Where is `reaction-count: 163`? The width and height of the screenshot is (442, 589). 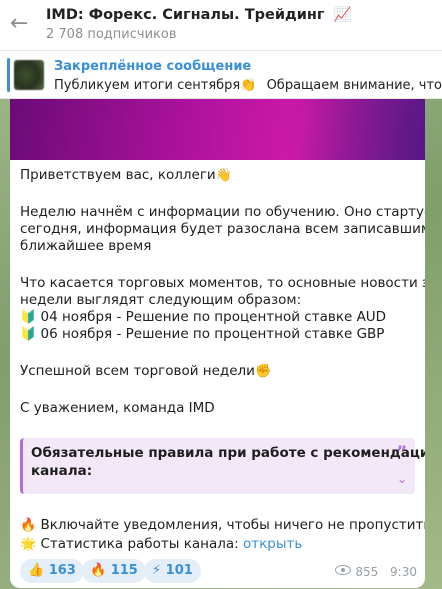 reaction-count: 163 is located at coordinates (62, 570).